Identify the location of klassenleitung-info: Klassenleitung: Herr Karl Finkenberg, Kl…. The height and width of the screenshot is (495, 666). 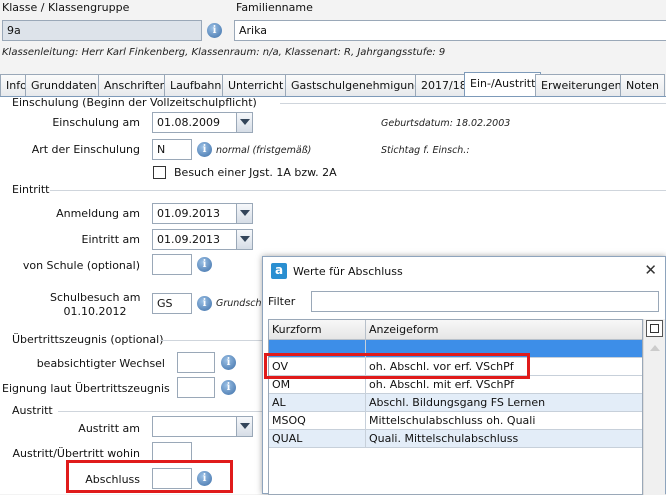
(224, 52).